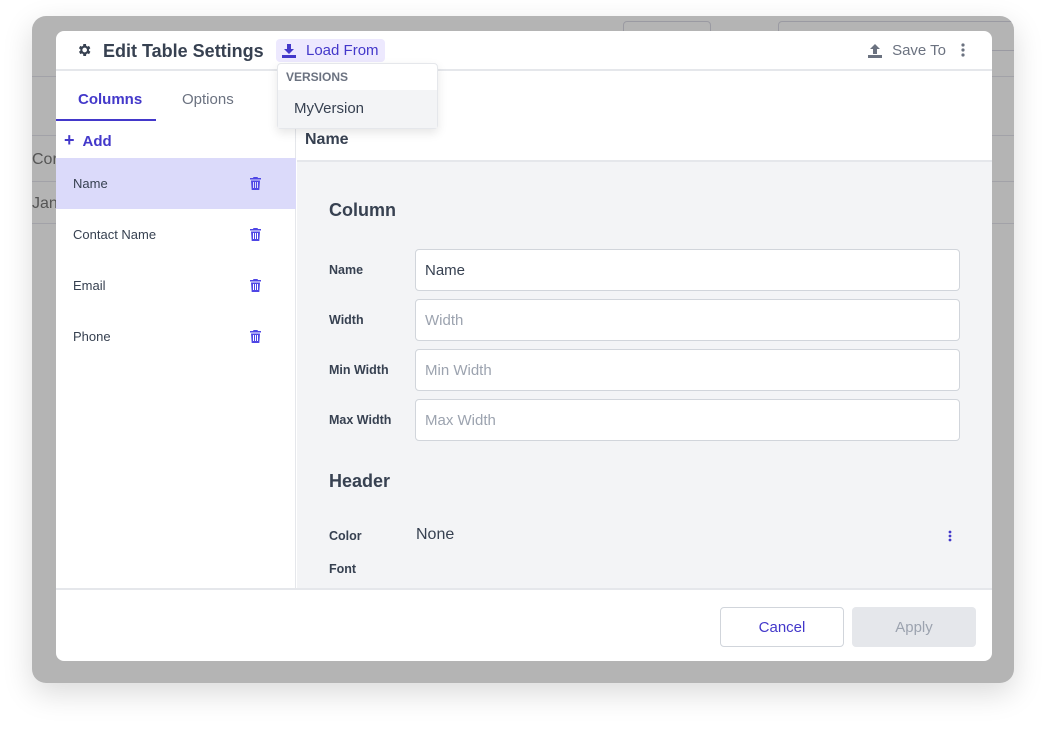  I want to click on load-from-button: Load From, so click(330, 50).